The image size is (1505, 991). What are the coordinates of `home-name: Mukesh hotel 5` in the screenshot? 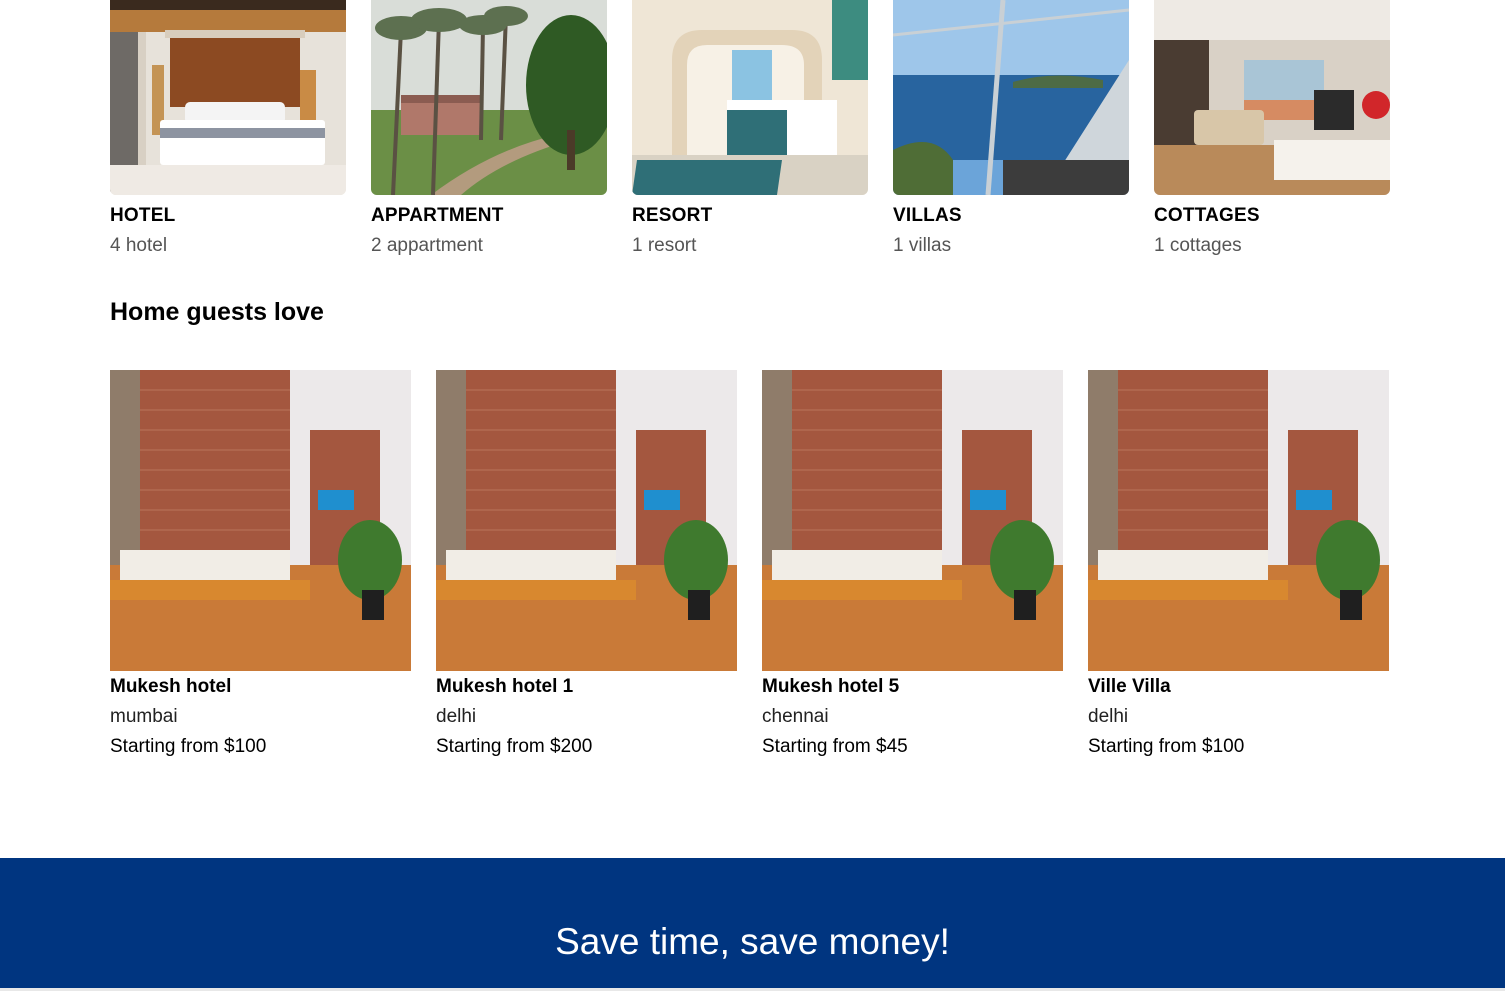 It's located at (912, 687).